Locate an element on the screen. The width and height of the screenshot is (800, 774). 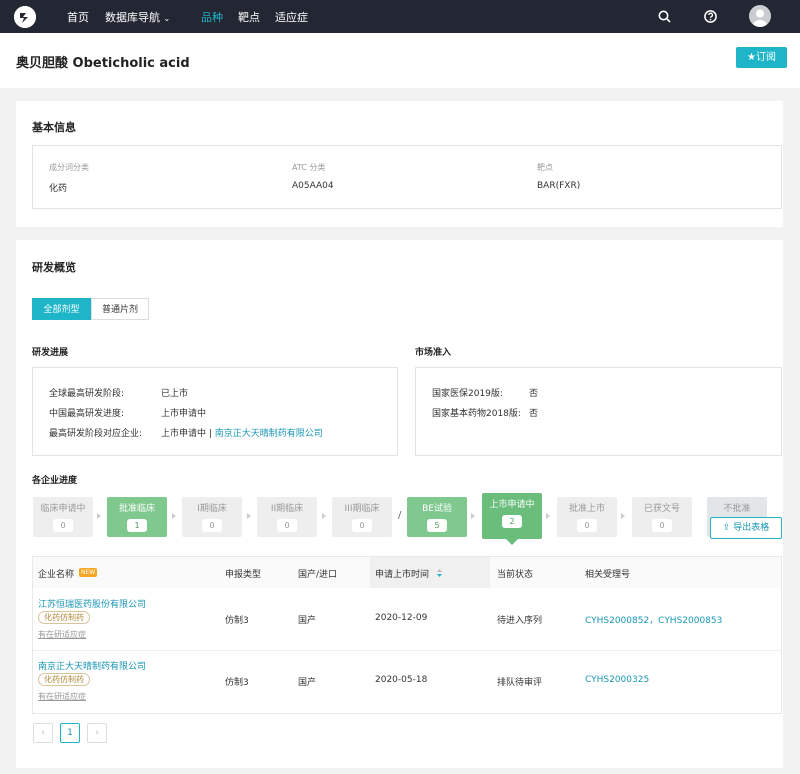
tab-all-forms: 全部剂型 is located at coordinates (61, 309).